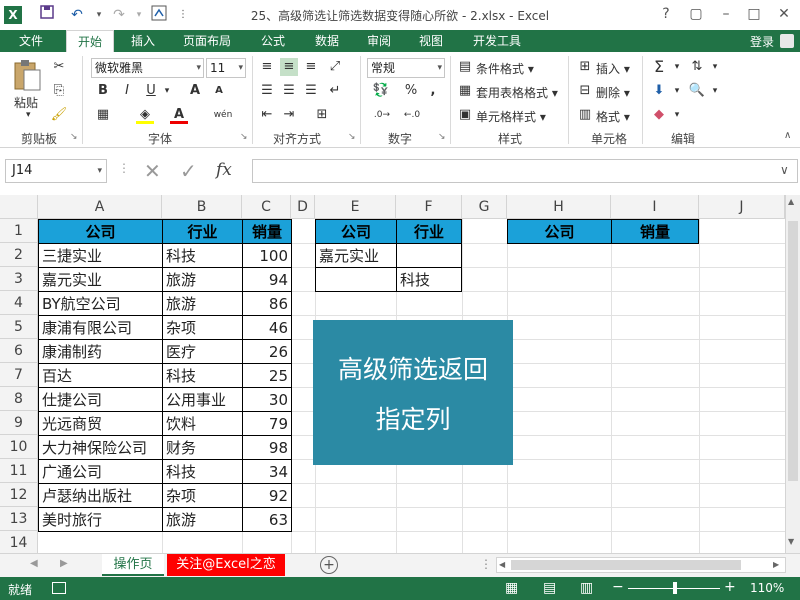  I want to click on percent-button: %, so click(411, 91).